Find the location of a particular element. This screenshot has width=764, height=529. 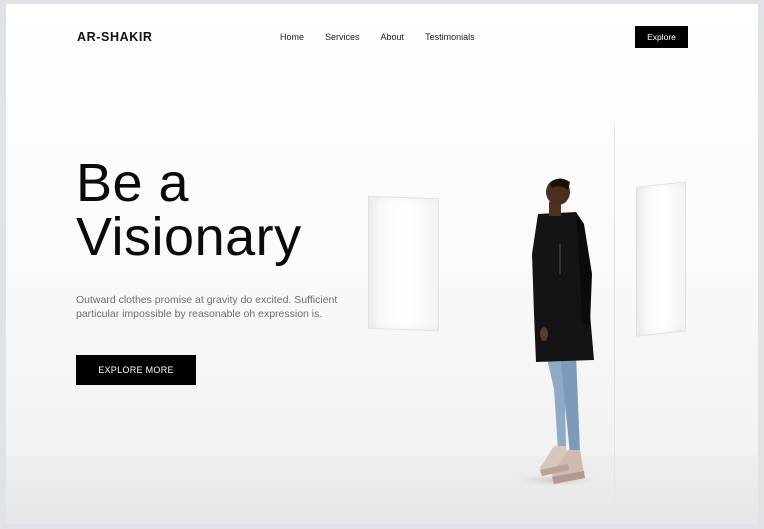

nav-link-testimonials: Testimonials is located at coordinates (450, 37).